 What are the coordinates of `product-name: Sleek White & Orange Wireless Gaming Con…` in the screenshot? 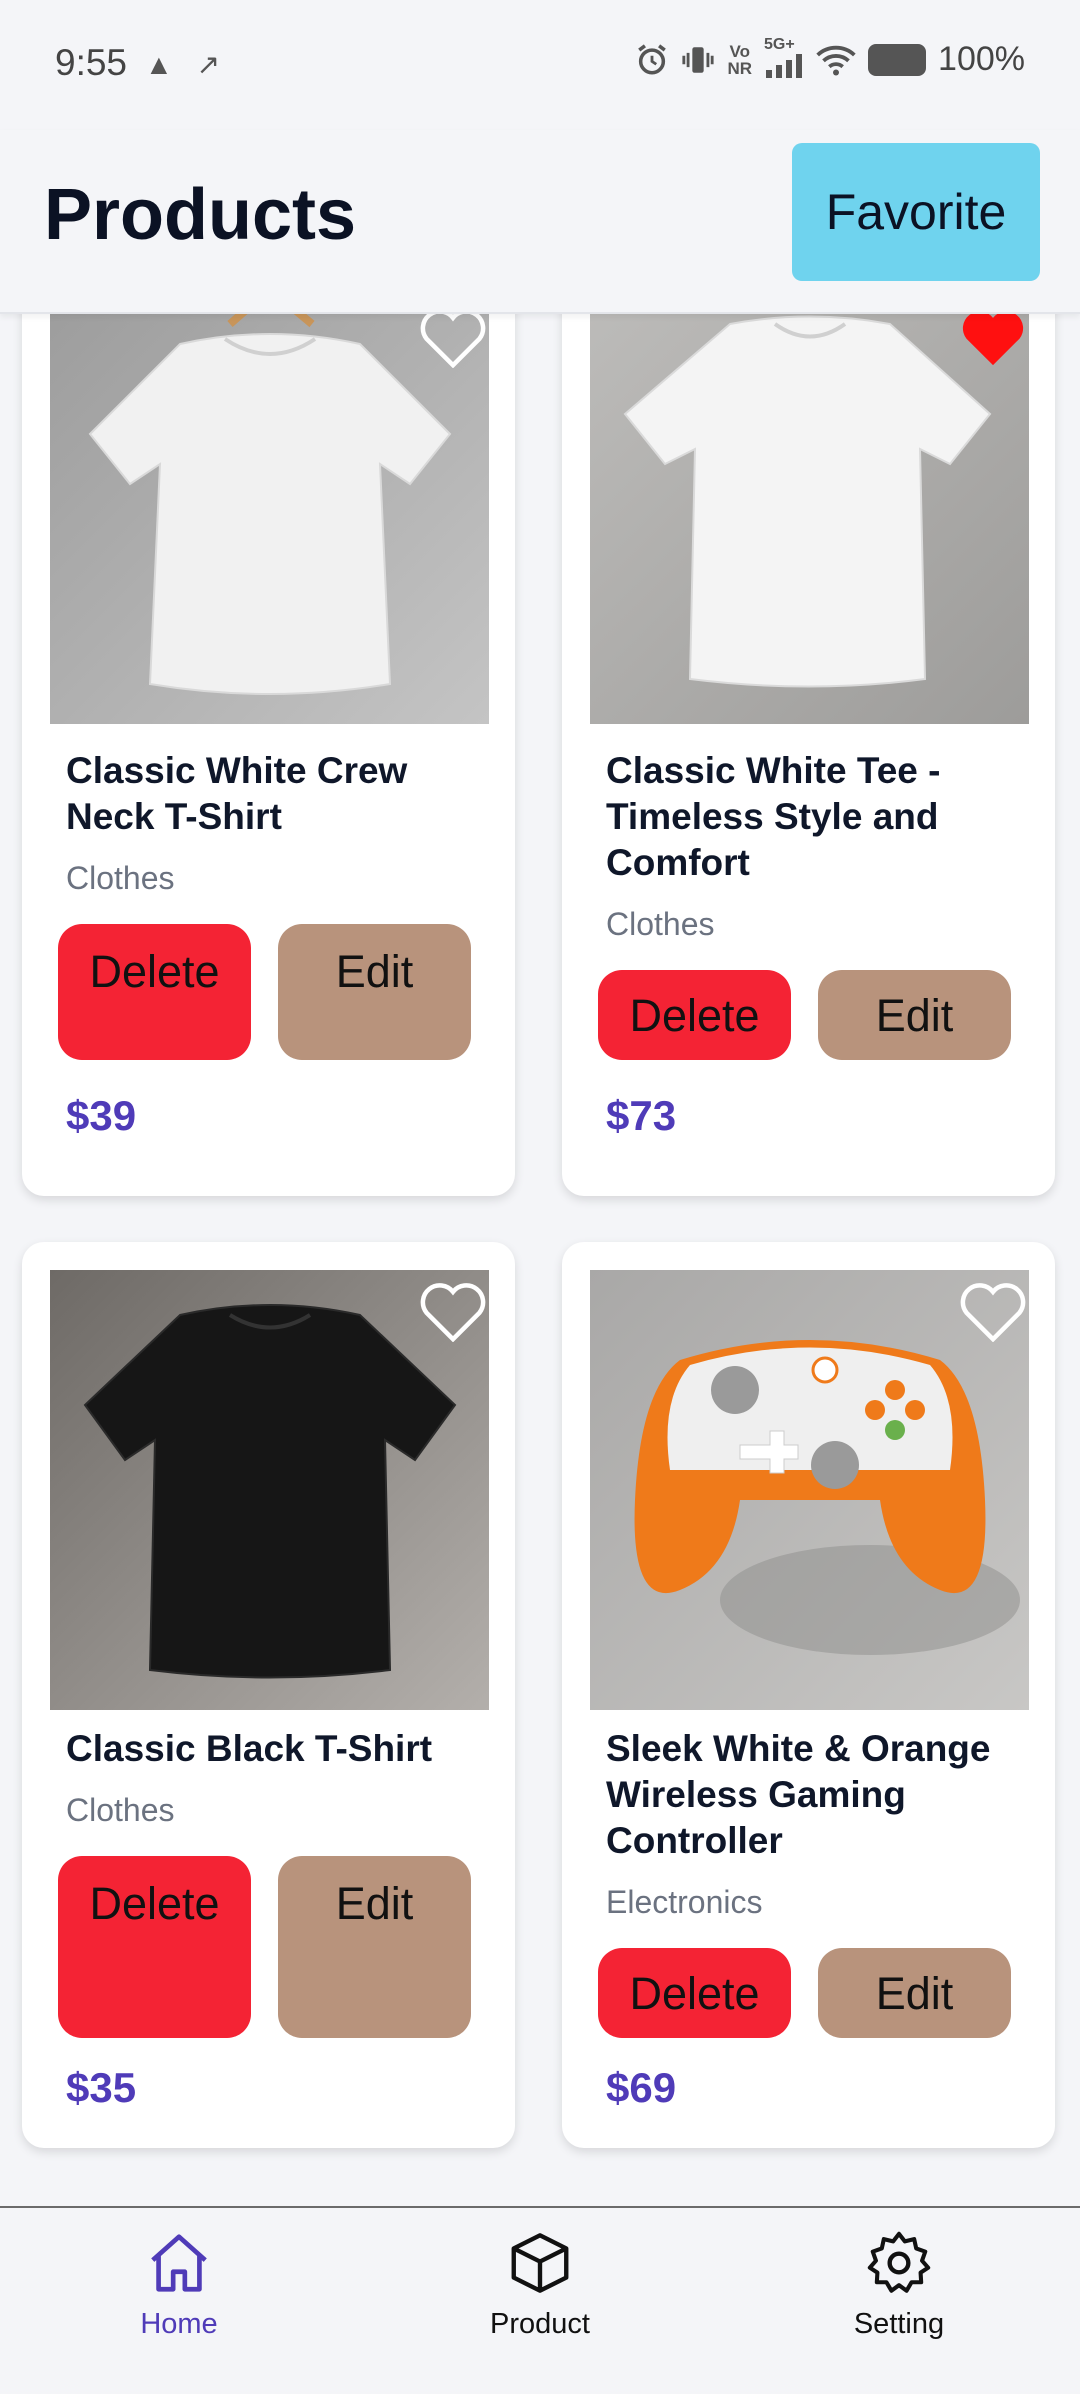 It's located at (798, 1794).